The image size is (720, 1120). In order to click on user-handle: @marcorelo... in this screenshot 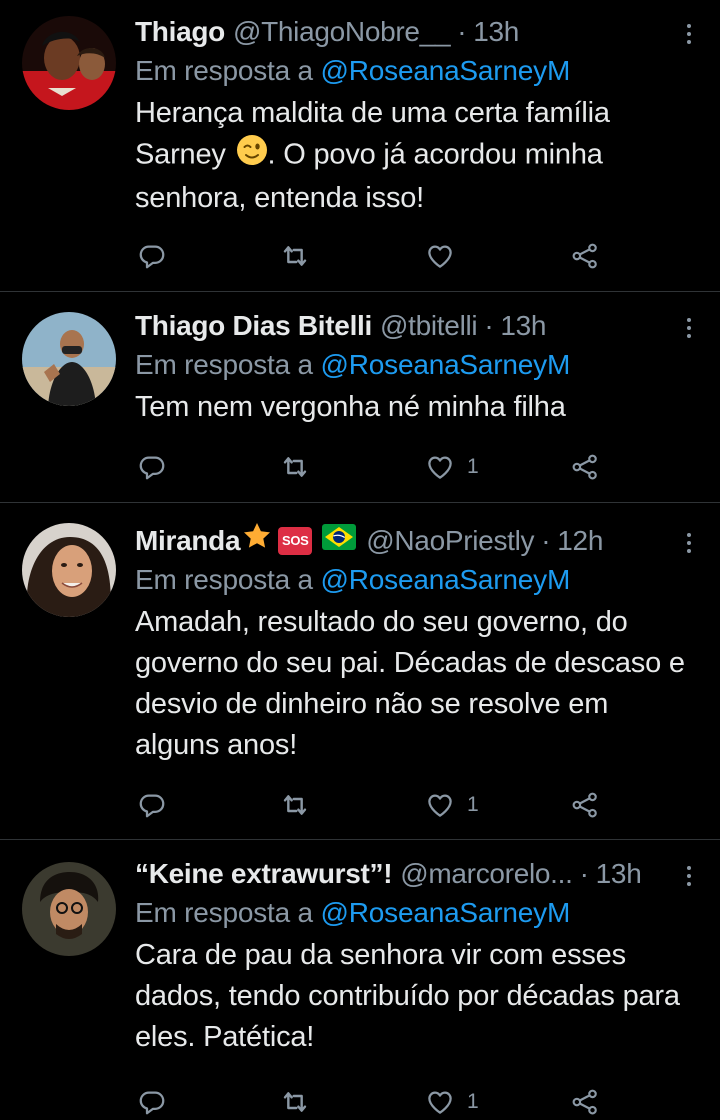, I will do `click(486, 874)`.